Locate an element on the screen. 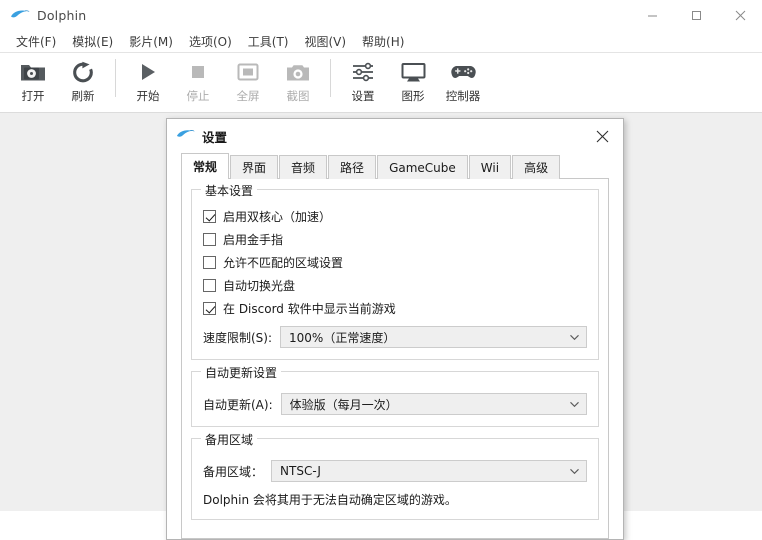 This screenshot has height=540, width=762. main-toolbar: 打开 刷新 开始 停止 全屏 截图 设置 图形 控制器 is located at coordinates (381, 83).